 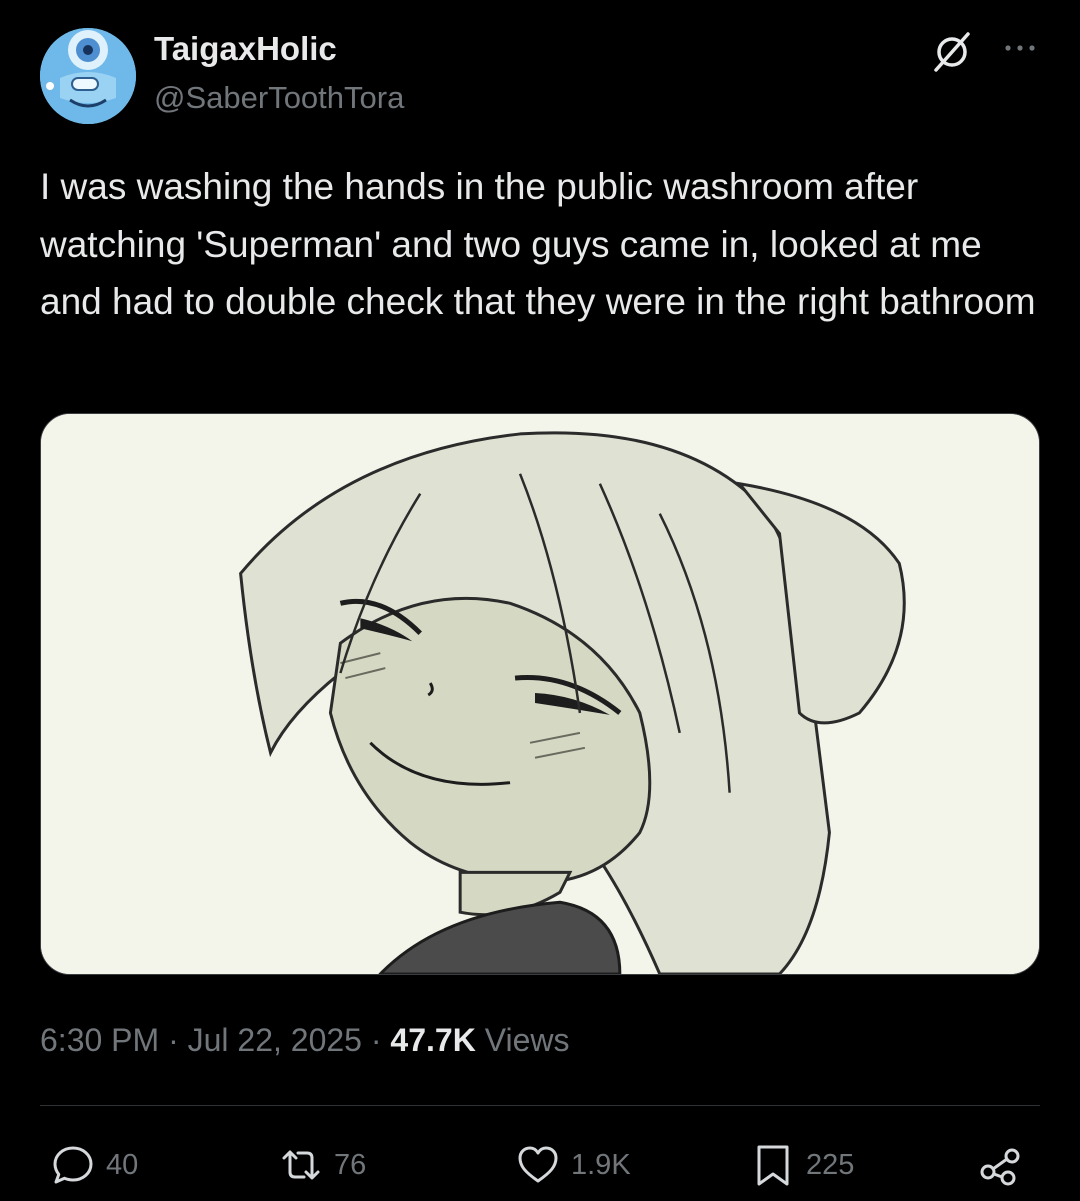 I want to click on more-icon, so click(x=1020, y=48).